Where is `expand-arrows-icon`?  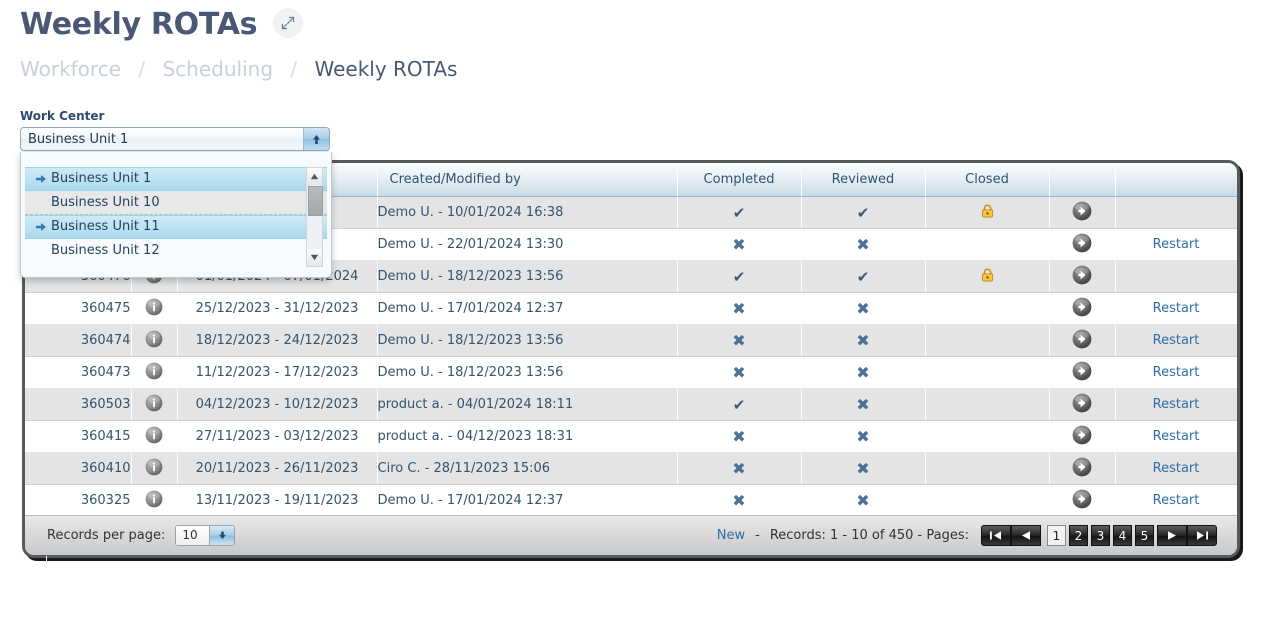
expand-arrows-icon is located at coordinates (288, 23).